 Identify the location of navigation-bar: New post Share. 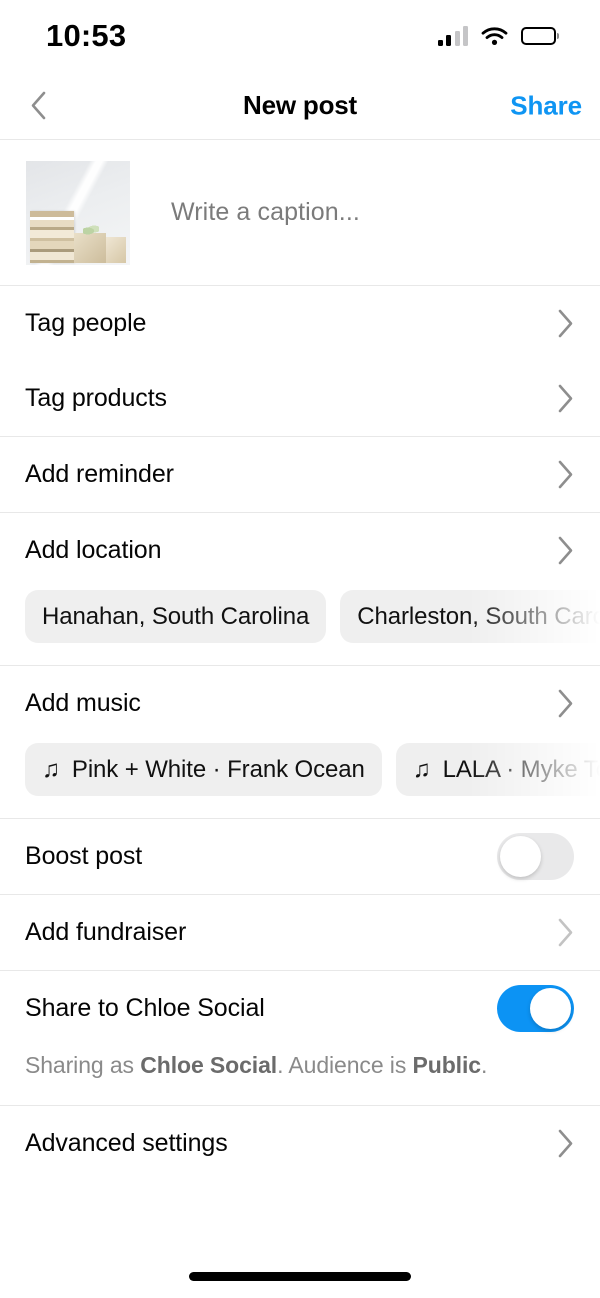
(300, 106).